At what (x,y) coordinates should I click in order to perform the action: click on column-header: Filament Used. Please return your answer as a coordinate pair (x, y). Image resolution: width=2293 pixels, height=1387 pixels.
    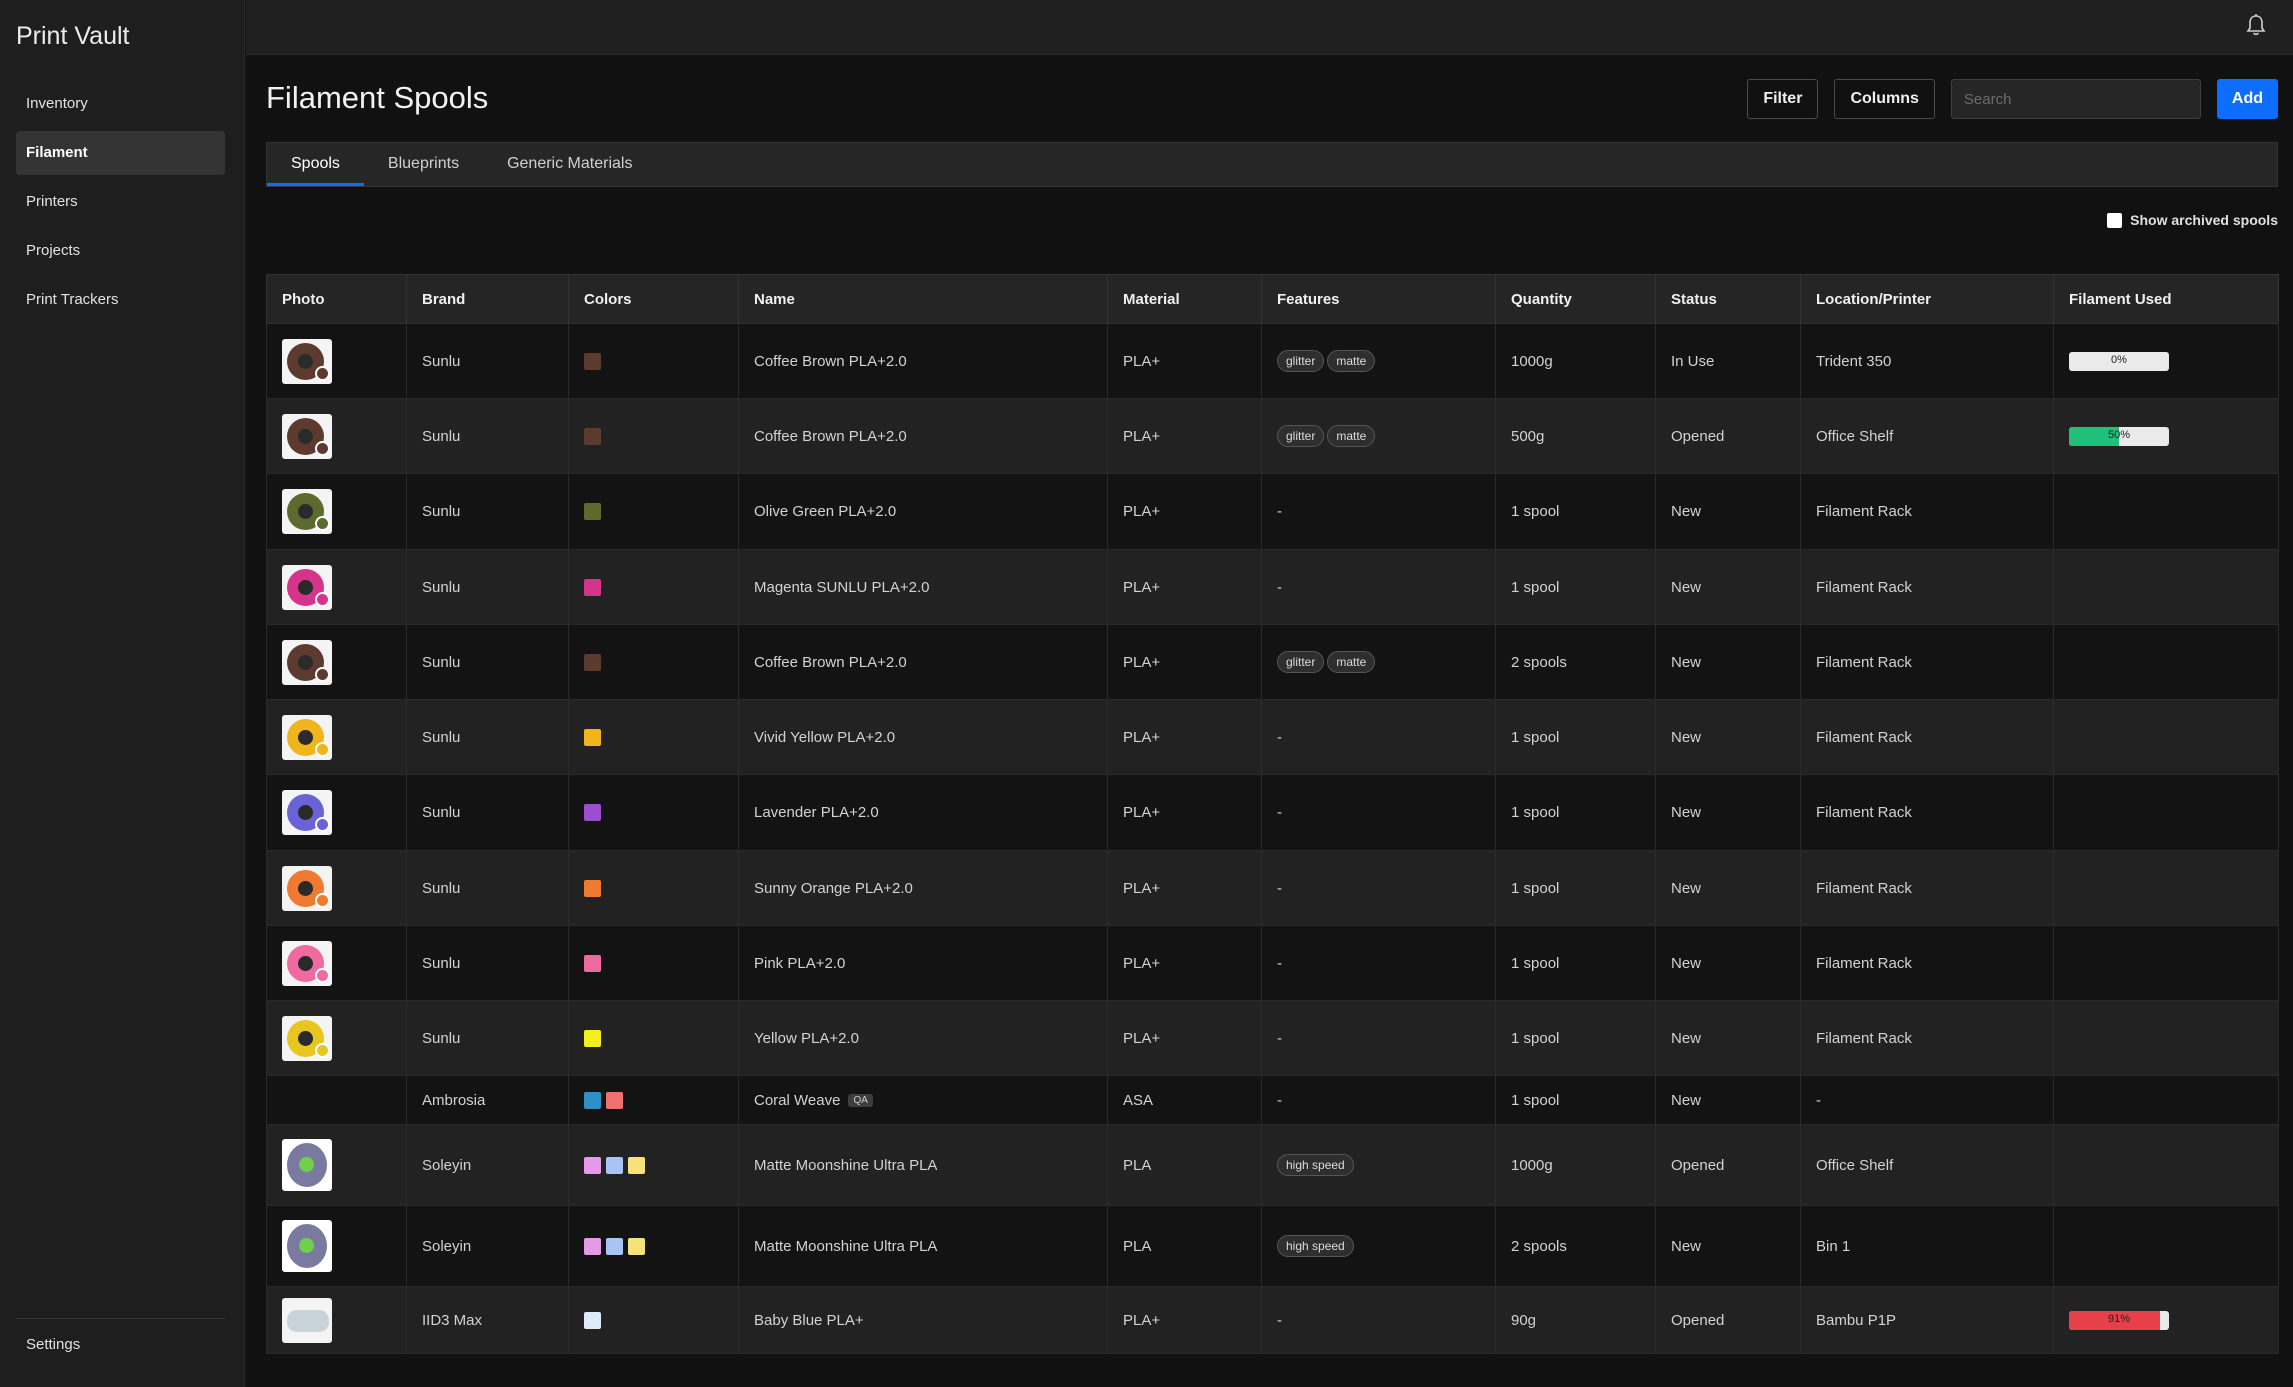
    Looking at the image, I should click on (2166, 299).